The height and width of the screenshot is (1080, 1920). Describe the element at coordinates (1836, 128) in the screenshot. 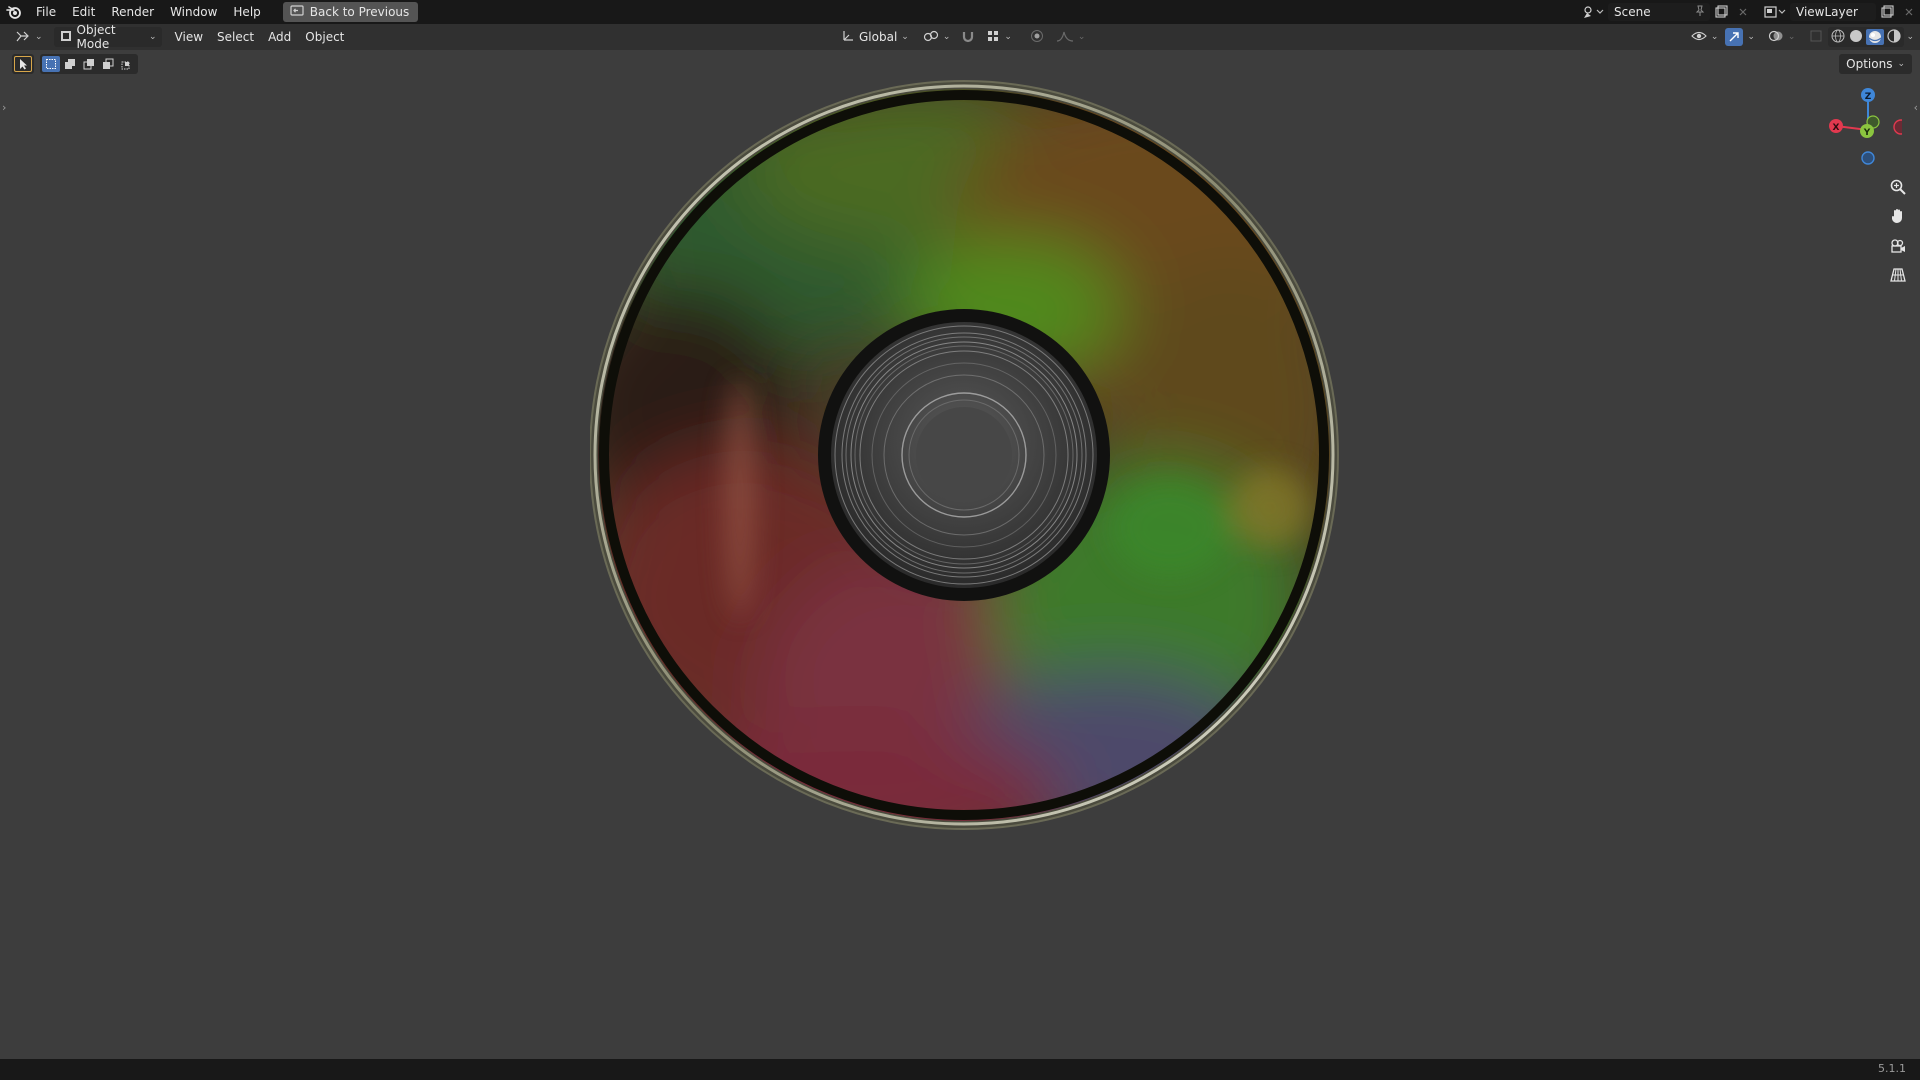

I see `x-axis-label: X` at that location.